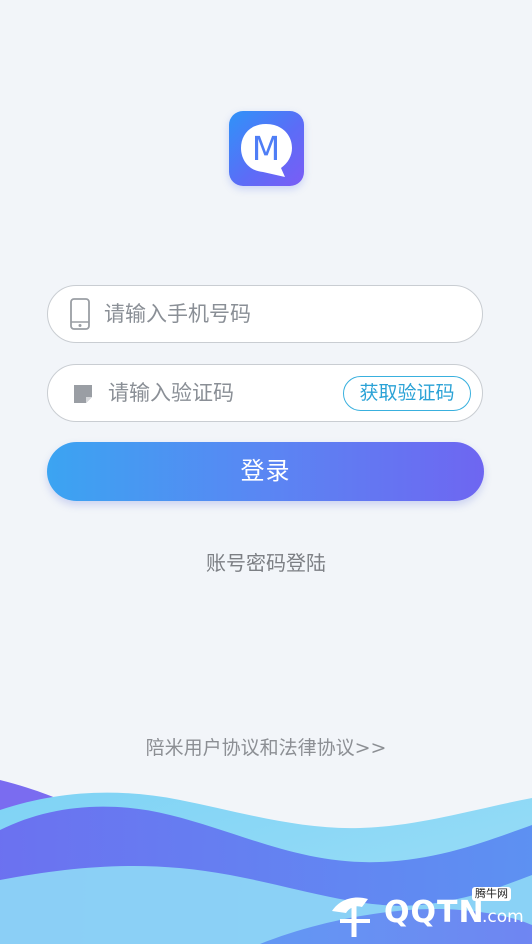 This screenshot has height=944, width=532. I want to click on m-logo-icon: M, so click(266, 150).